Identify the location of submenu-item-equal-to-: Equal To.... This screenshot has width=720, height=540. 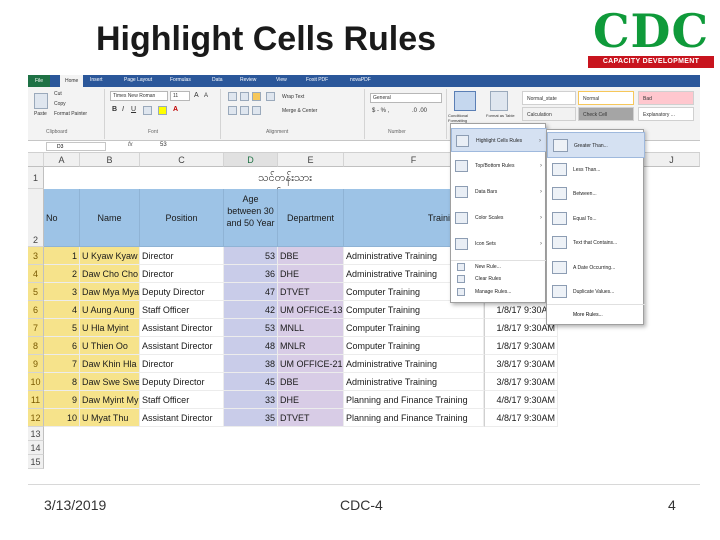
(596, 219).